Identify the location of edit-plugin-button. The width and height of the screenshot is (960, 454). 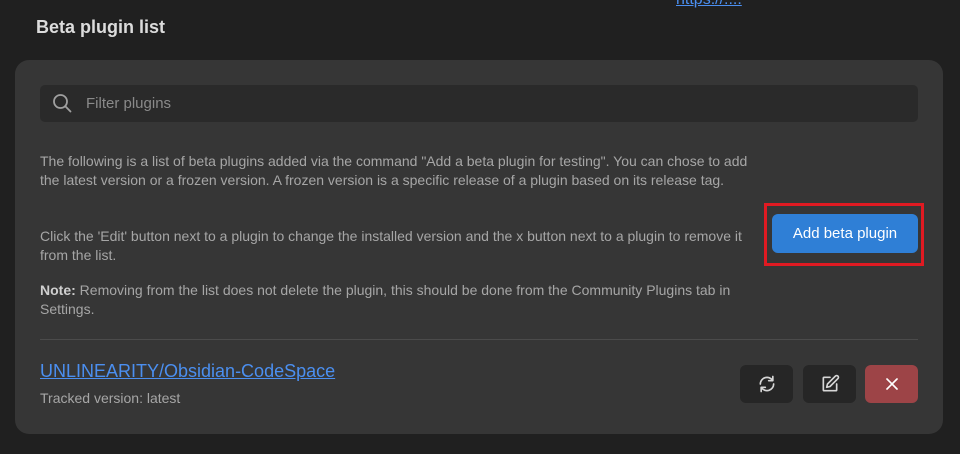
(829, 384).